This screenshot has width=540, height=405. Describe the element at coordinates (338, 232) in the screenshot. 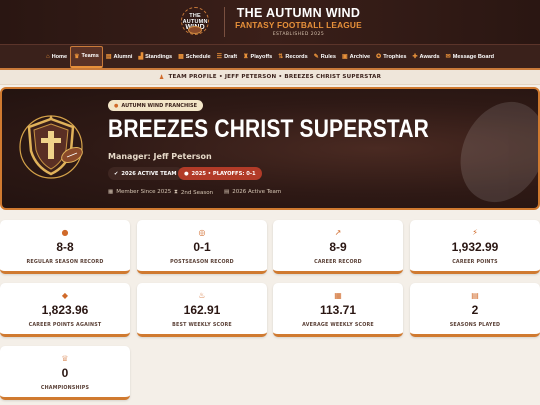

I see `chart-line-icon: ↗` at that location.